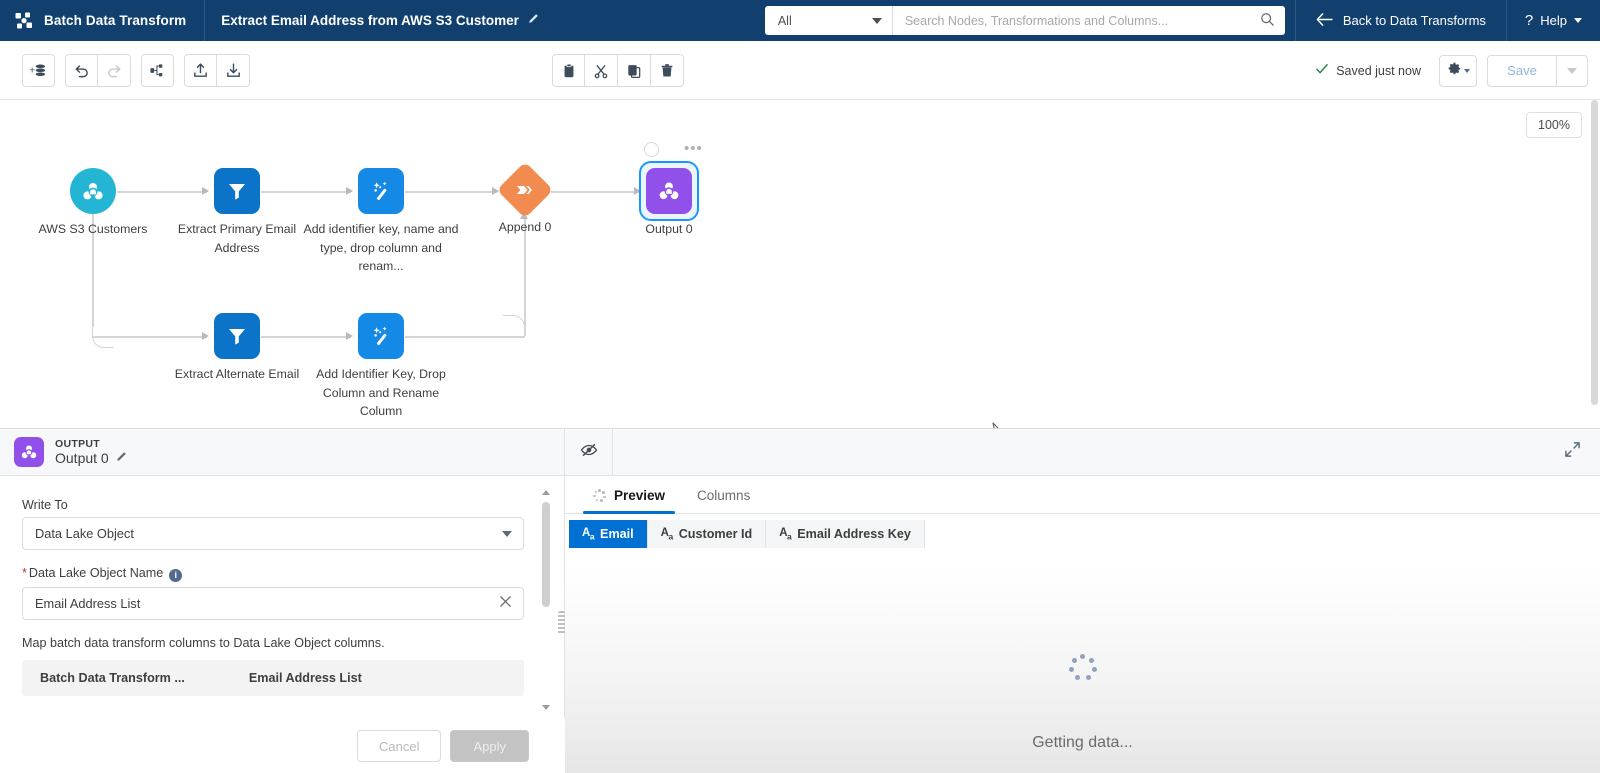  I want to click on node-type-kicker: OUTPUT, so click(77, 444).